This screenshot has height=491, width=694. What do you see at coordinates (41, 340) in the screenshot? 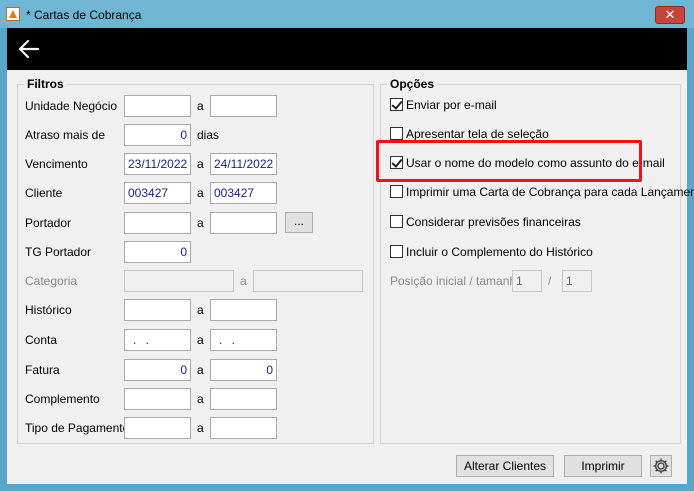
I see `conta-label: Conta` at bounding box center [41, 340].